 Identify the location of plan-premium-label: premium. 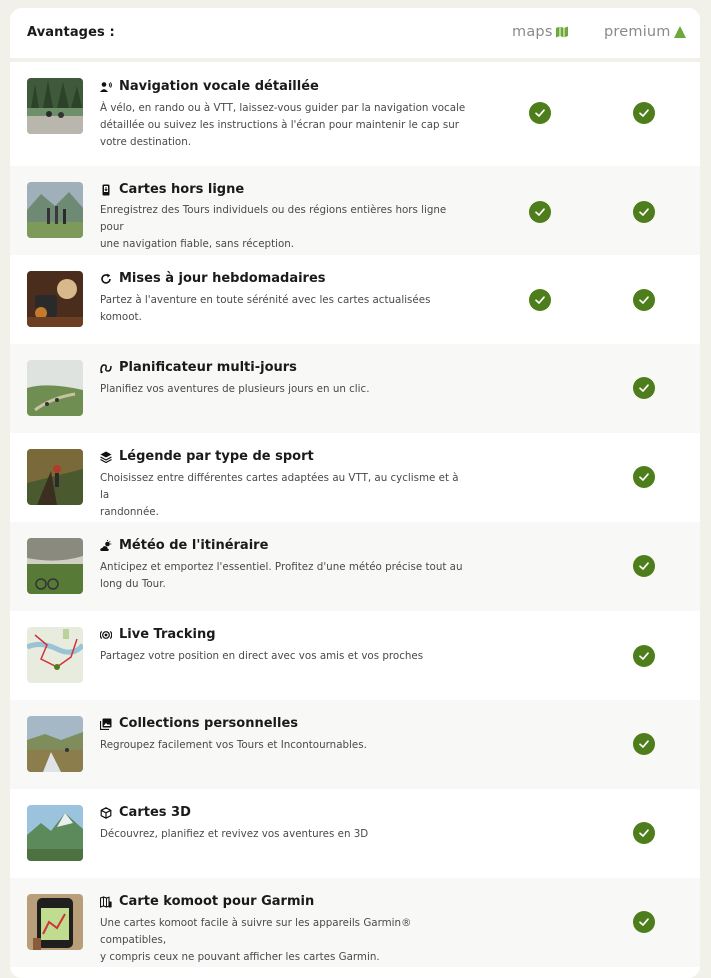
(645, 32).